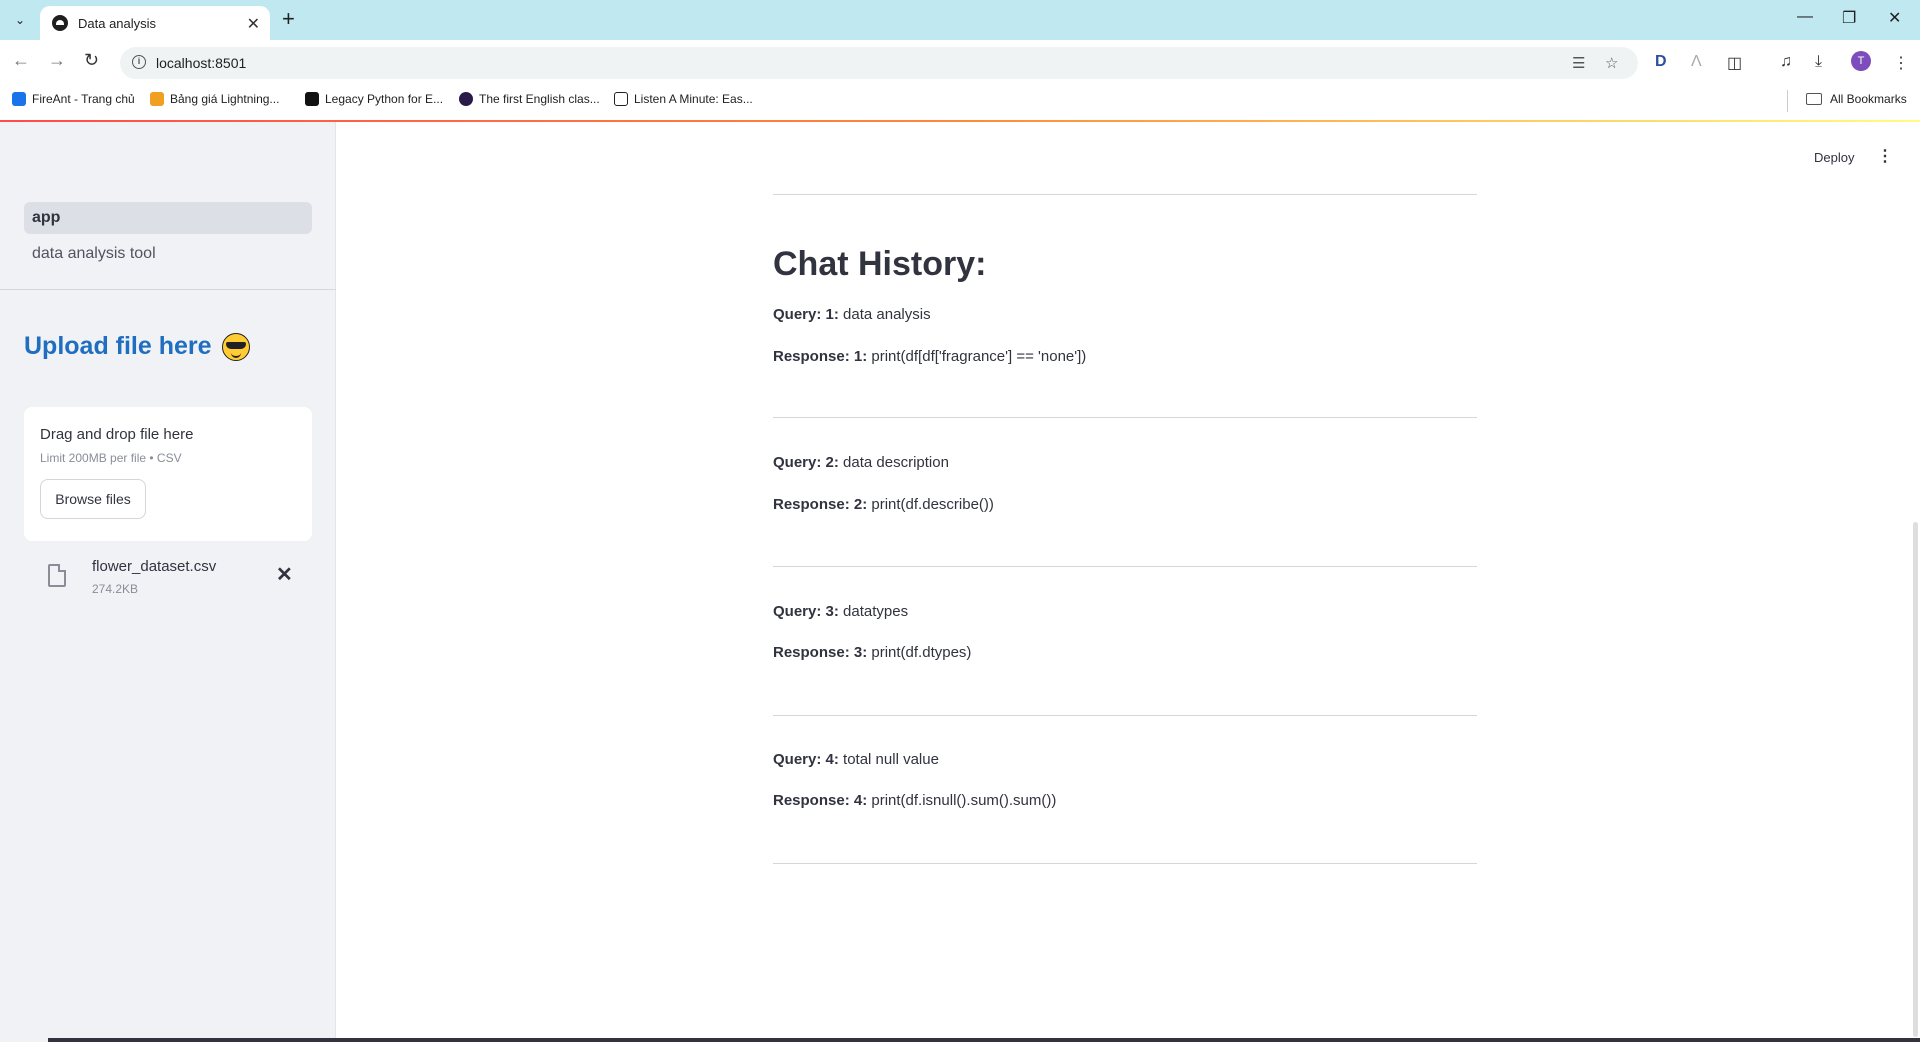 Image resolution: width=1920 pixels, height=1042 pixels. What do you see at coordinates (820, 356) in the screenshot?
I see `response-label: Response: 1:` at bounding box center [820, 356].